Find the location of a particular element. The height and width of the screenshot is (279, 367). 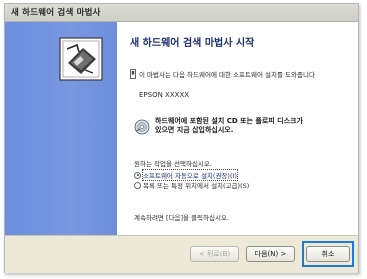

device-name: EPSON XXXXX is located at coordinates (164, 95).